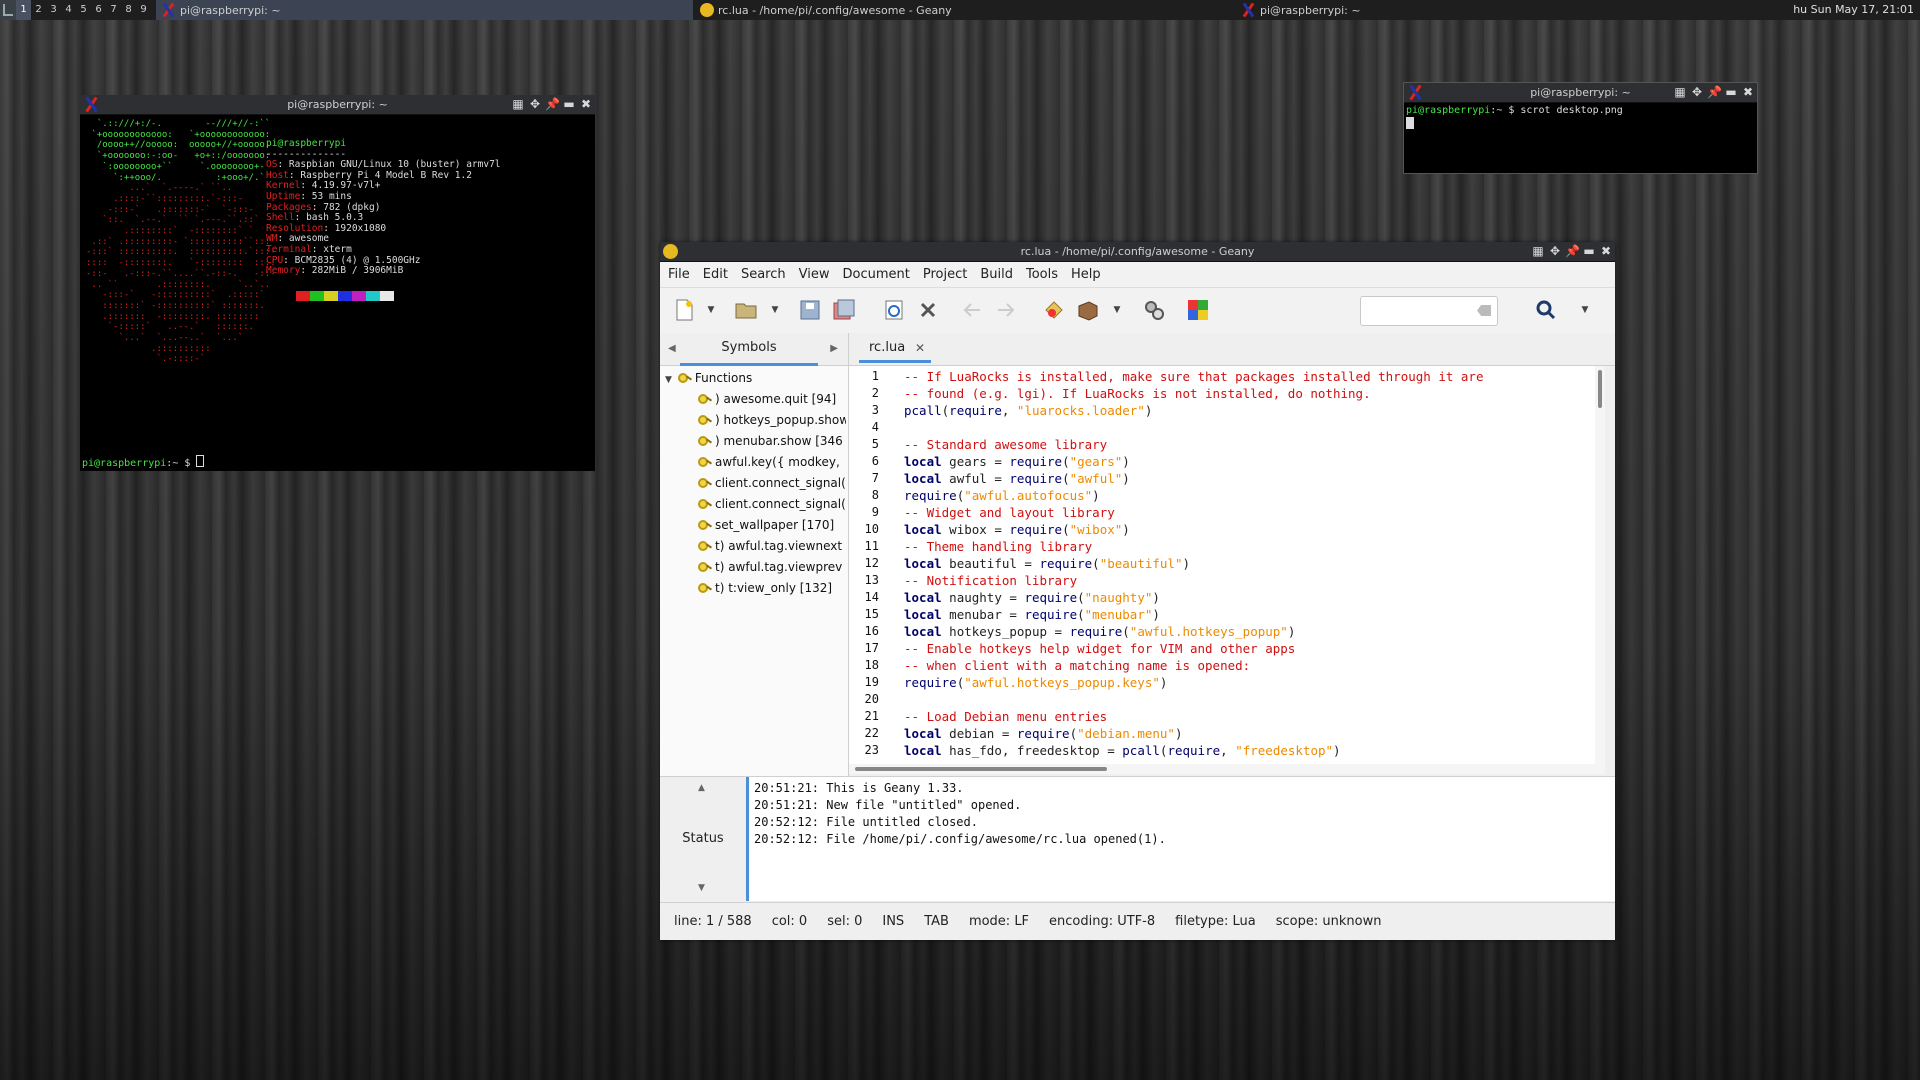 Image resolution: width=1920 pixels, height=1080 pixels. I want to click on chevron-left-icon: ◀, so click(672, 348).